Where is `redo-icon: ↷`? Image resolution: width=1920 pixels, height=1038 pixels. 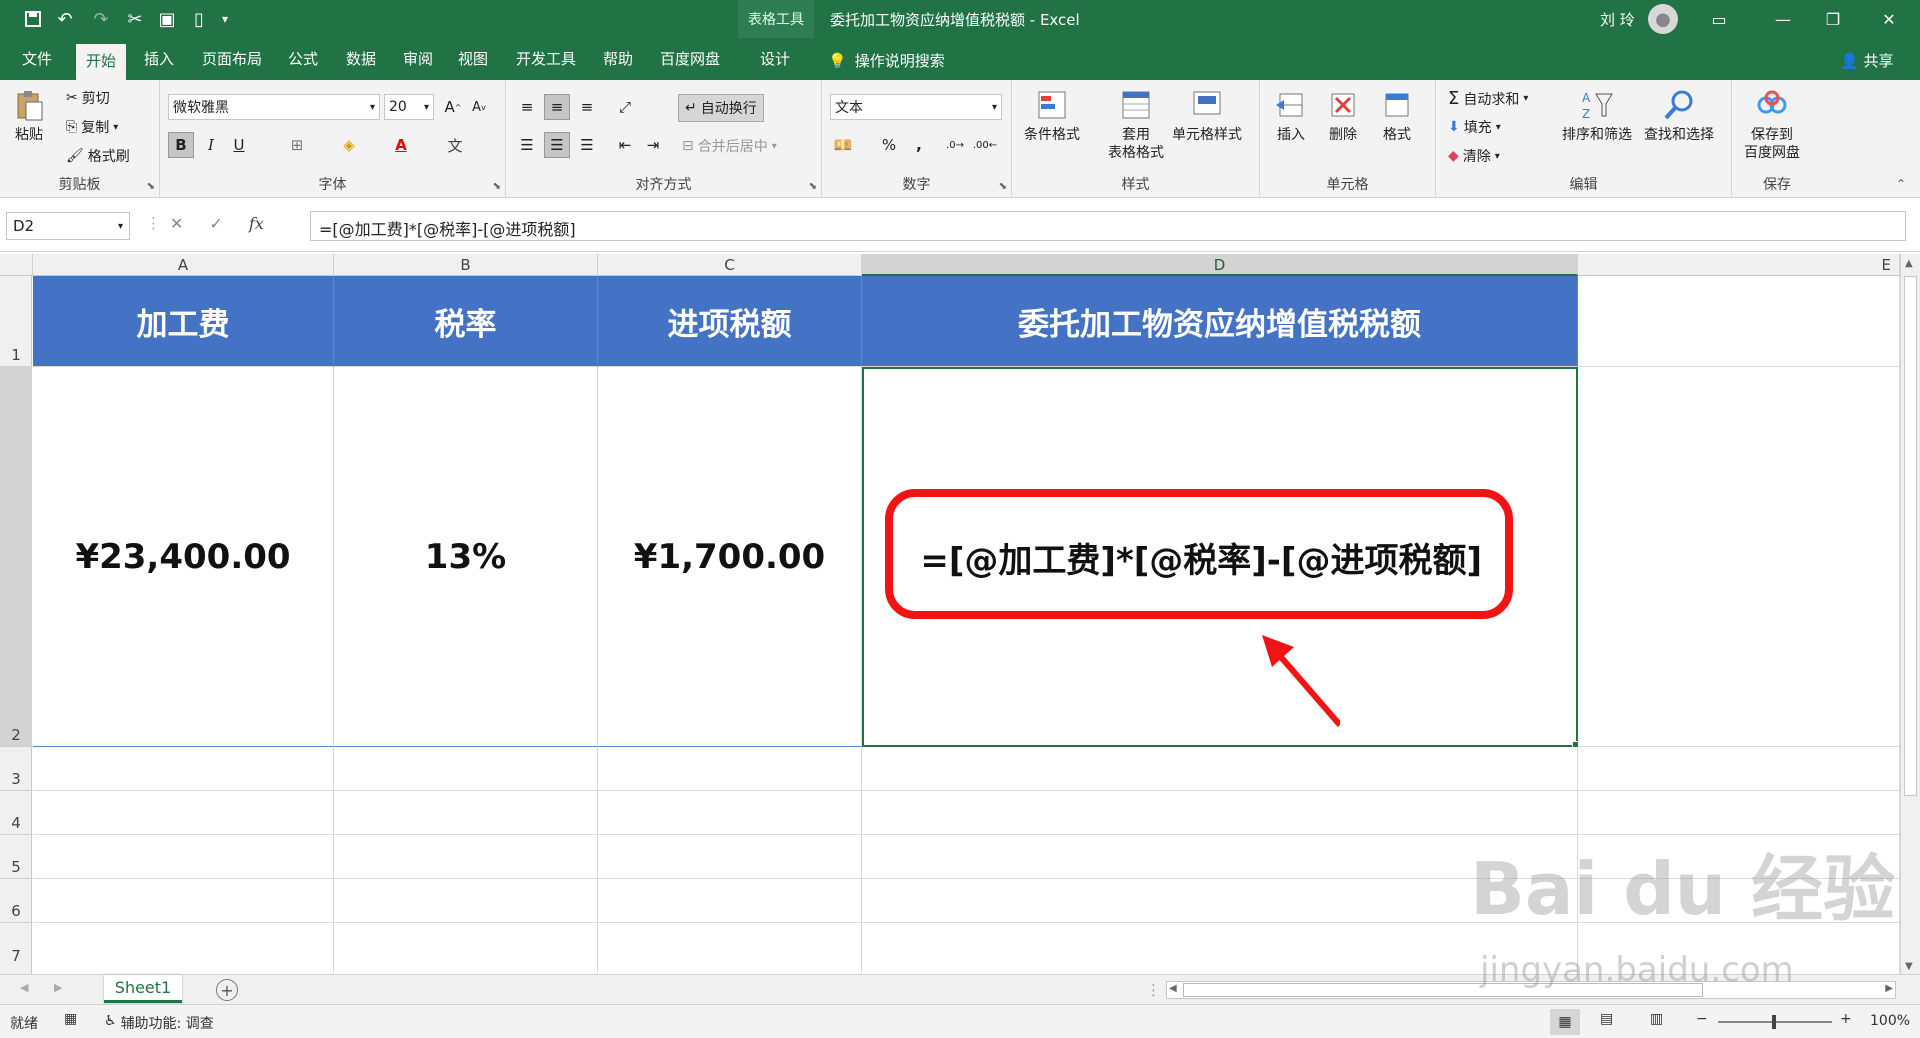
redo-icon: ↷ is located at coordinates (101, 19).